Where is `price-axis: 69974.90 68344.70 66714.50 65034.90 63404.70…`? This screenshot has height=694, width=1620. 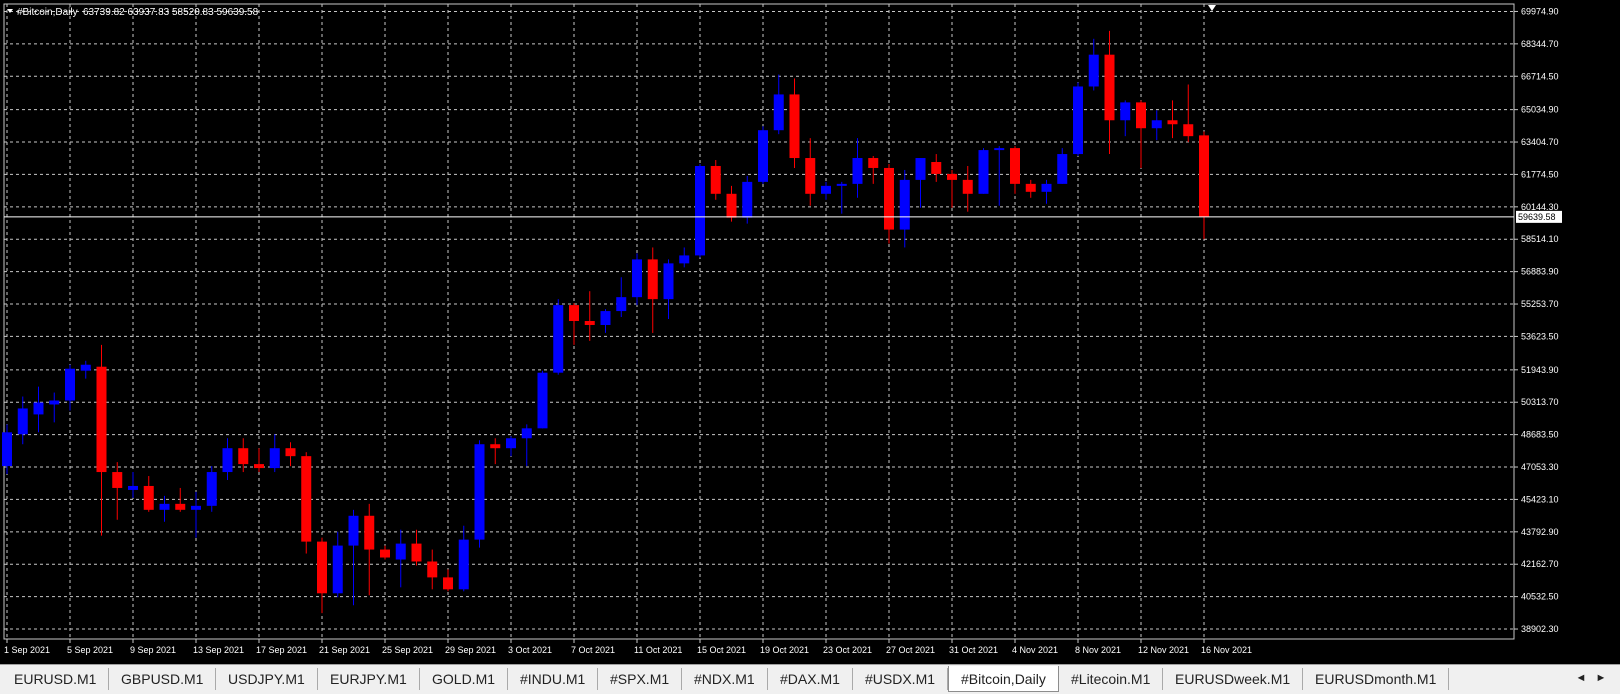 price-axis: 69974.90 68344.70 66714.50 65034.90 63404.70… is located at coordinates (1536, 320).